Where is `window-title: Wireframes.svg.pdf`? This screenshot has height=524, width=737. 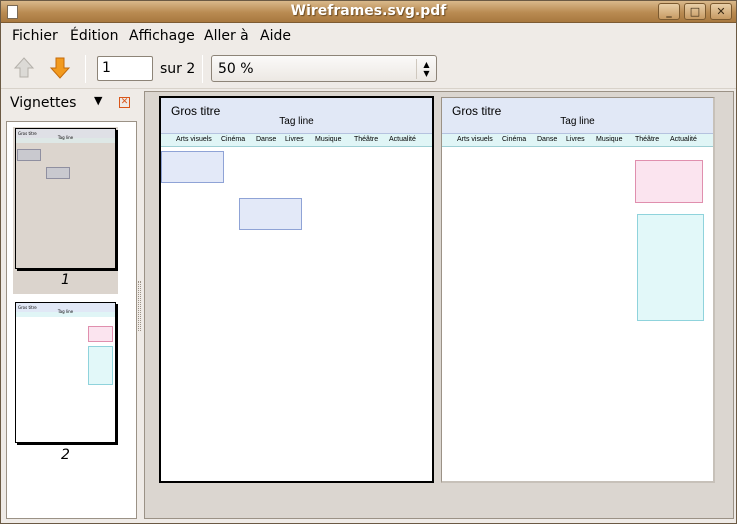
window-title: Wireframes.svg.pdf is located at coordinates (368, 11).